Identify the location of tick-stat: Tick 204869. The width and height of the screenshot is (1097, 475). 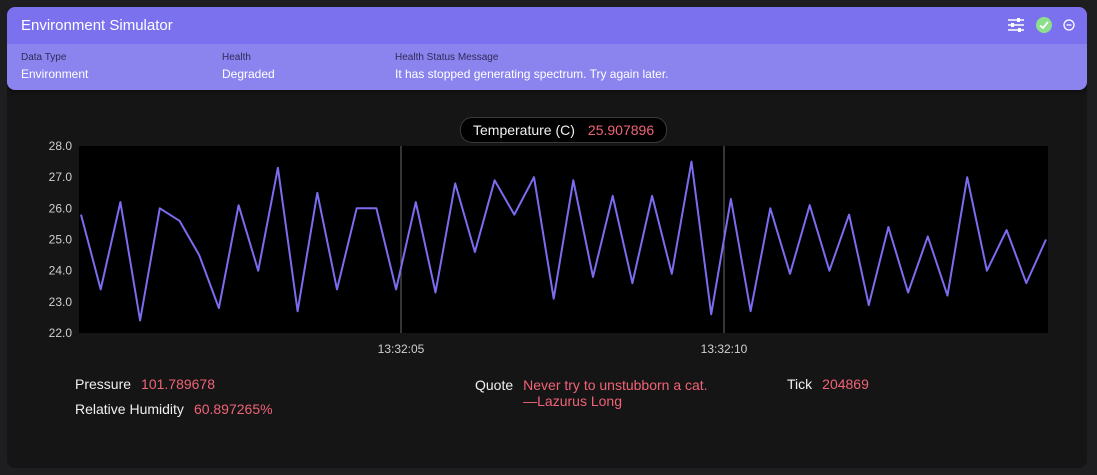
(828, 384).